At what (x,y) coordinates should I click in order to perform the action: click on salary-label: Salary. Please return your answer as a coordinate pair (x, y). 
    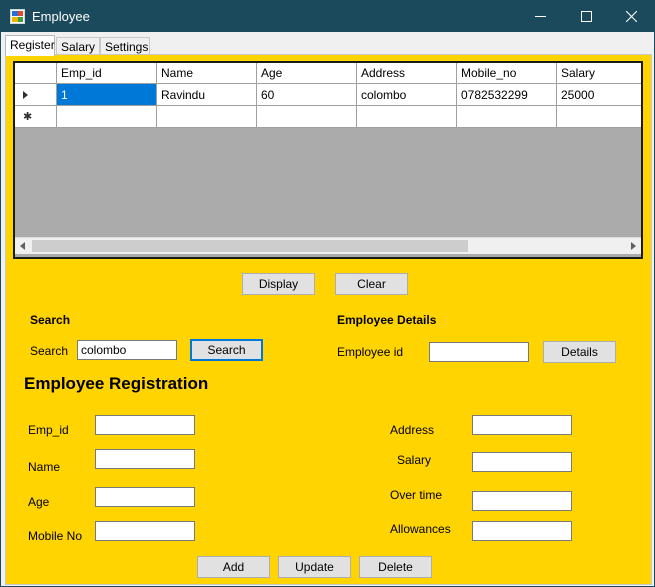
    Looking at the image, I should click on (414, 460).